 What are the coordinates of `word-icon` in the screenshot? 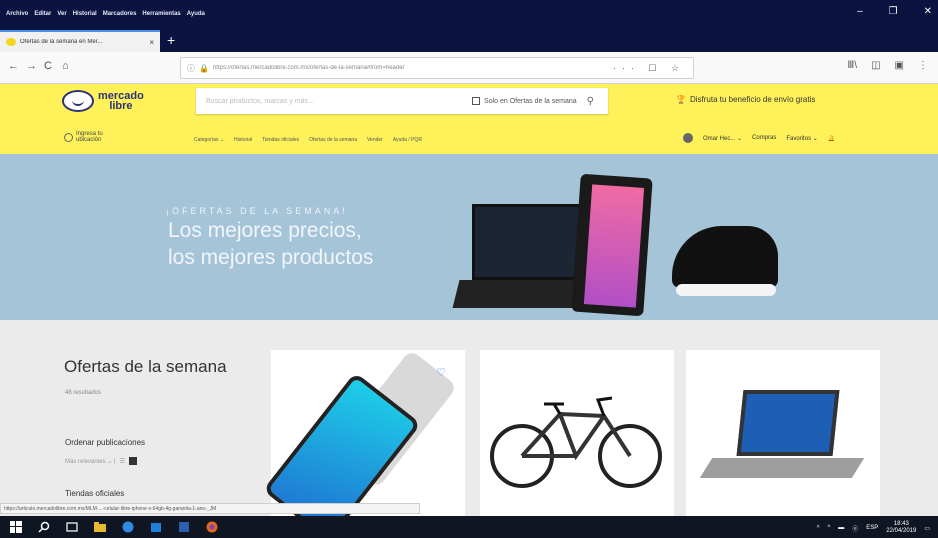 It's located at (184, 527).